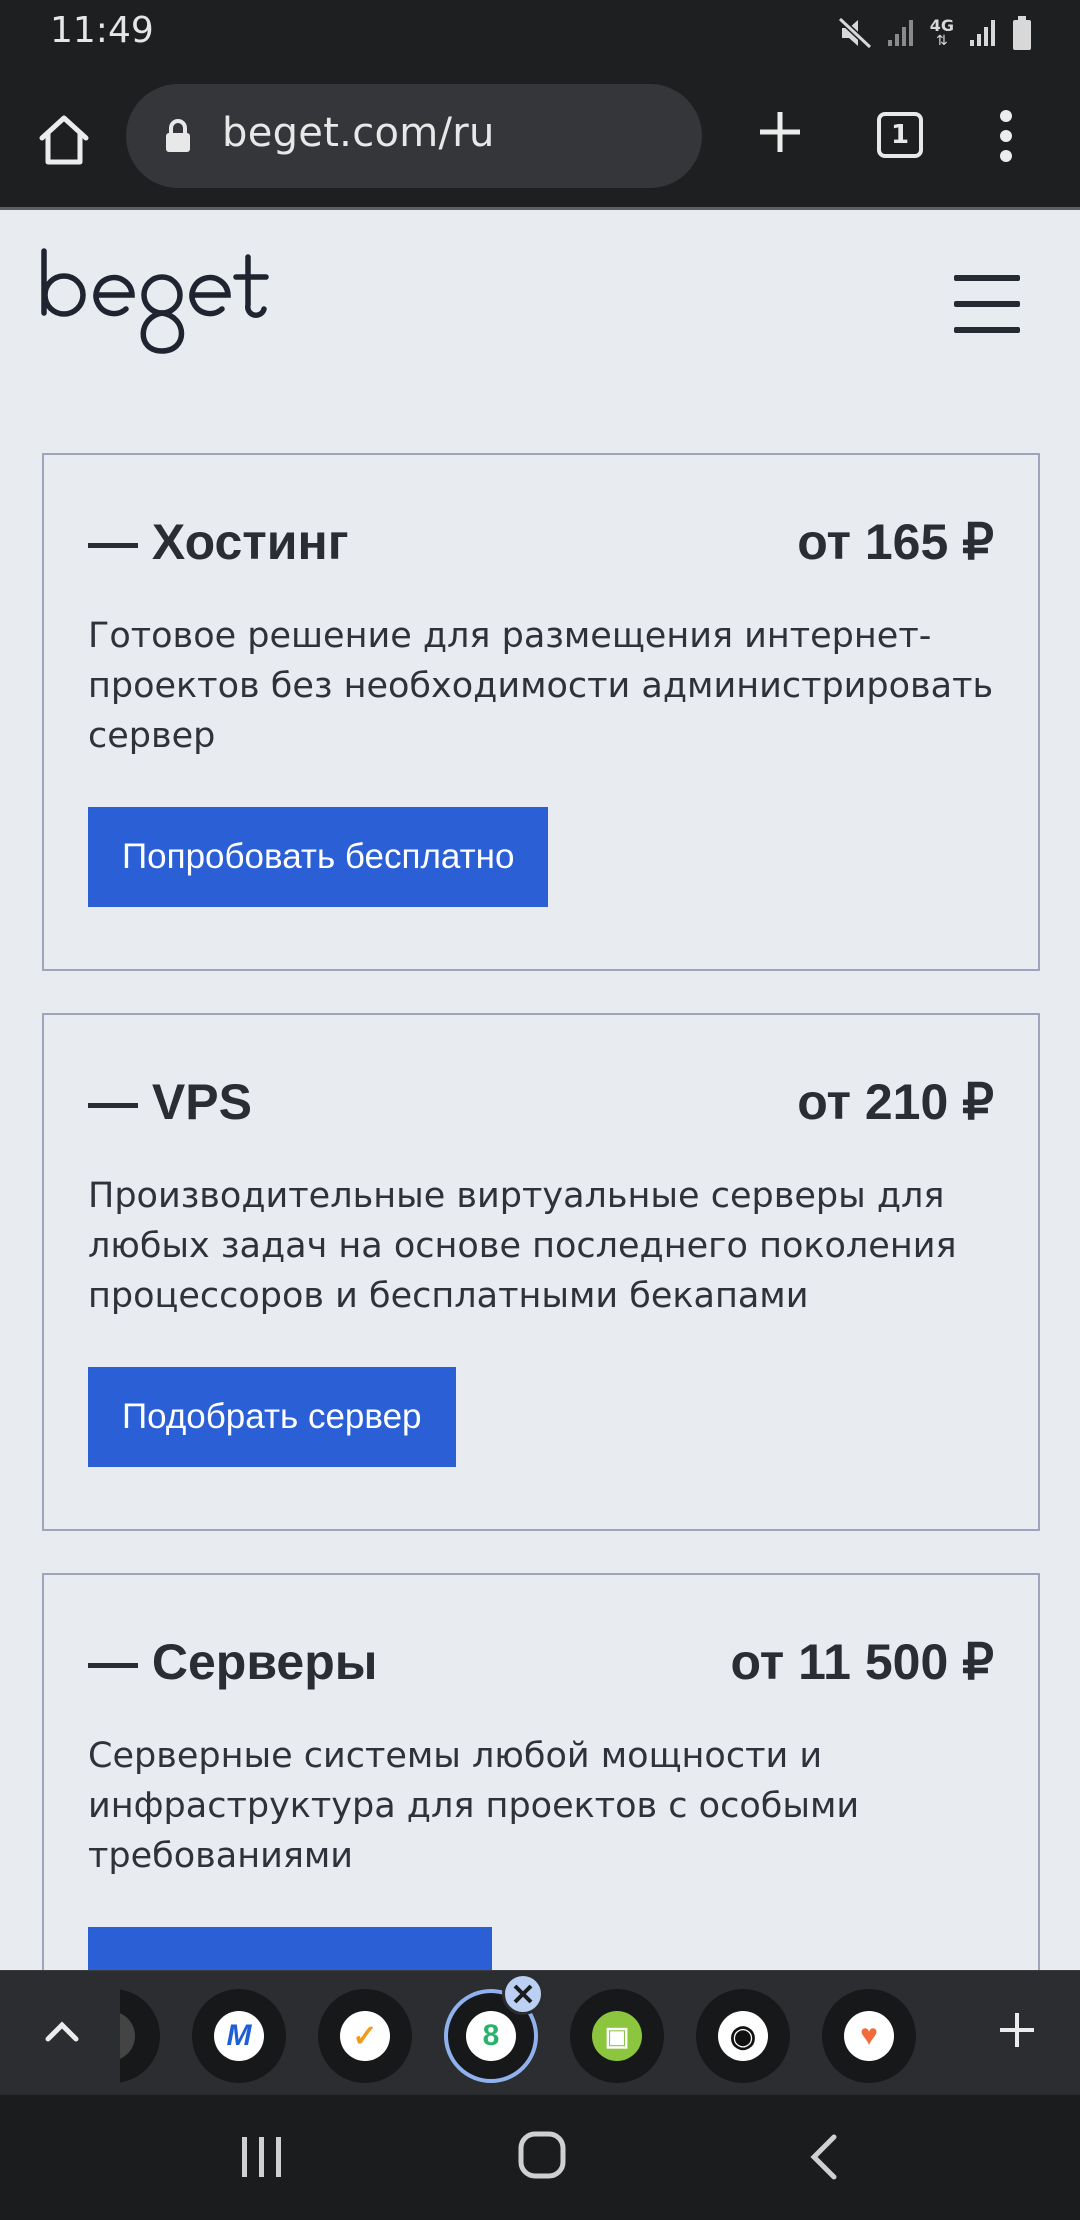 This screenshot has height=2220, width=1080. Describe the element at coordinates (941, 25) in the screenshot. I see `network-type-label: 4G` at that location.